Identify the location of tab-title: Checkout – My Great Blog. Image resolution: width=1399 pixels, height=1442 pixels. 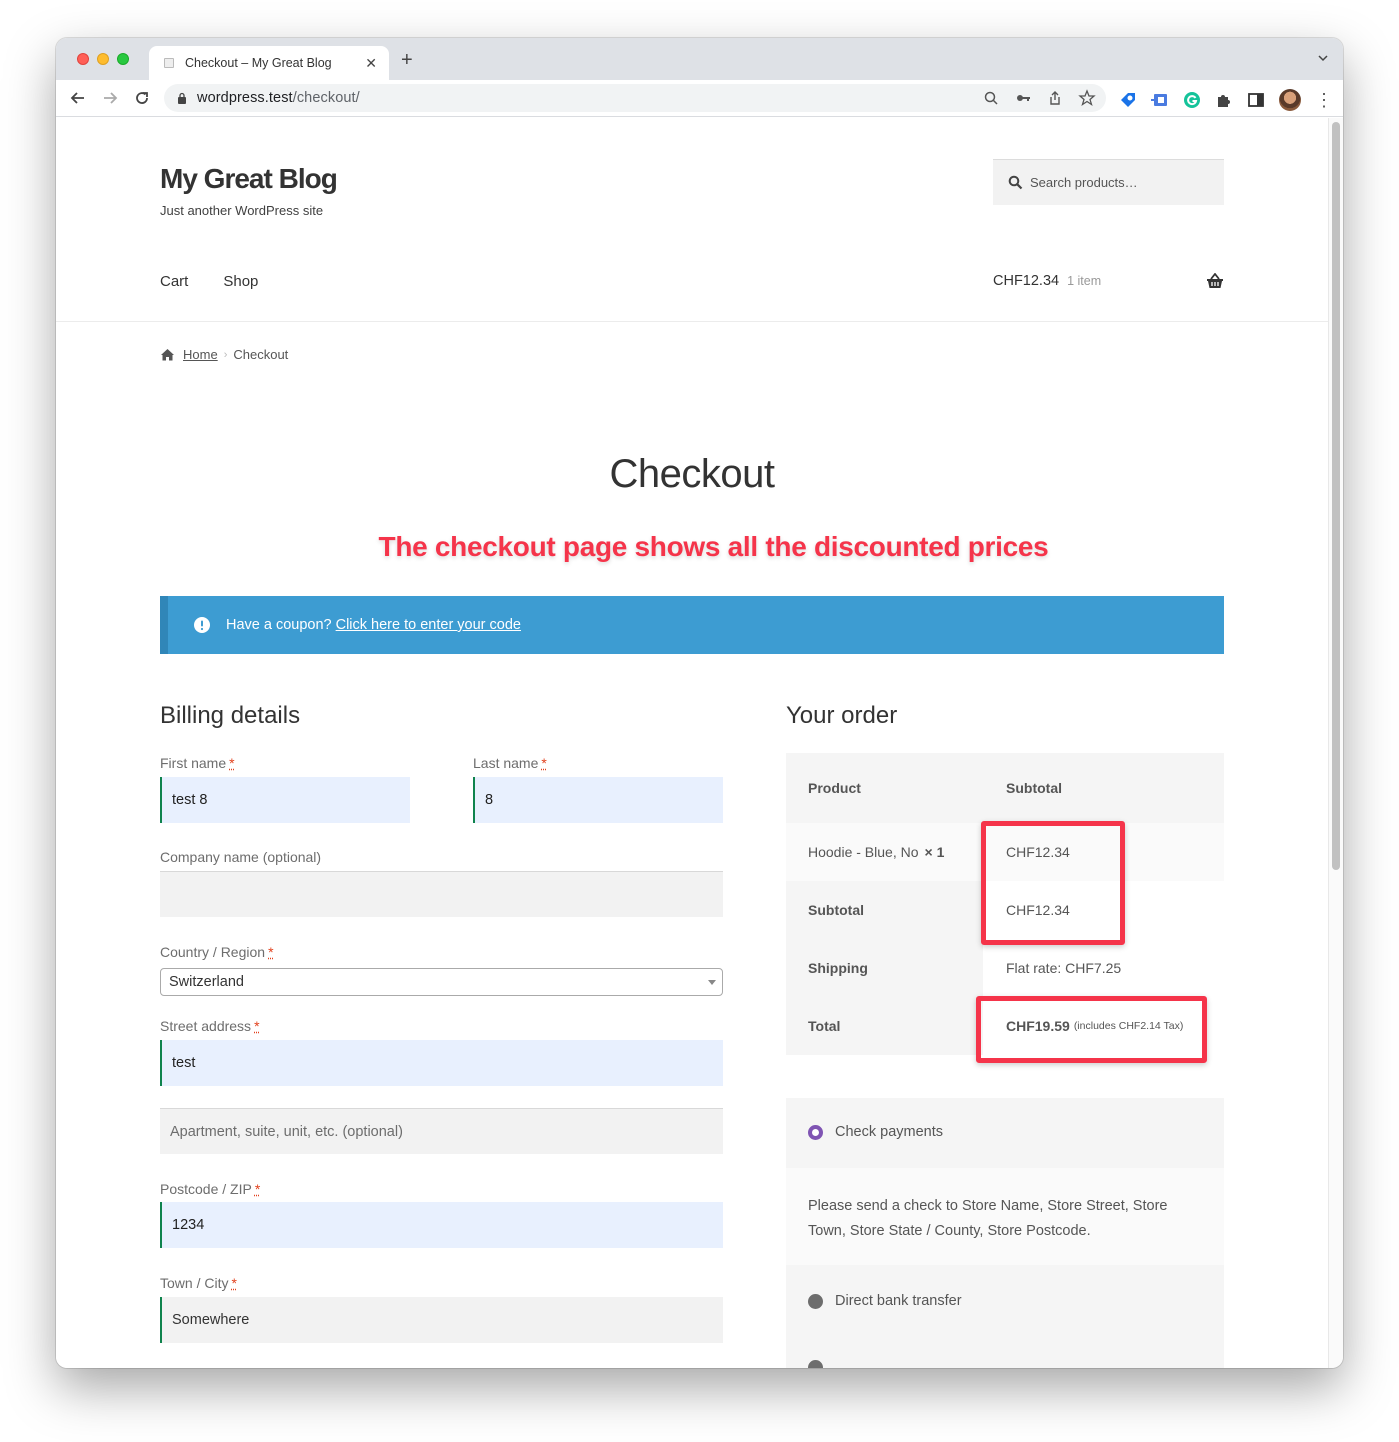
(258, 63).